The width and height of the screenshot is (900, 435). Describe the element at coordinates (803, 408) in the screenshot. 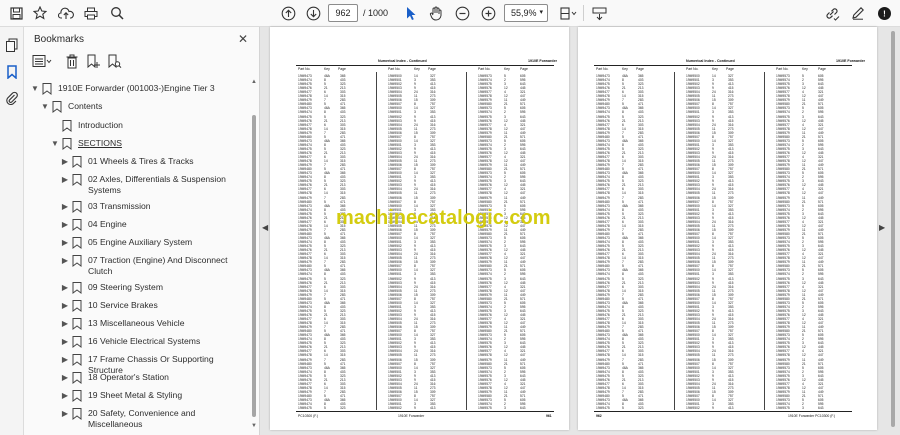

I see `table-cell: 3` at that location.